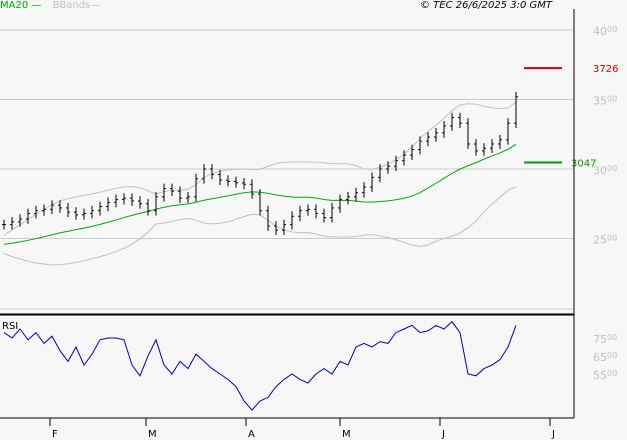 This screenshot has width=627, height=440. Describe the element at coordinates (605, 357) in the screenshot. I see `rsi-tick-label: 6500` at that location.